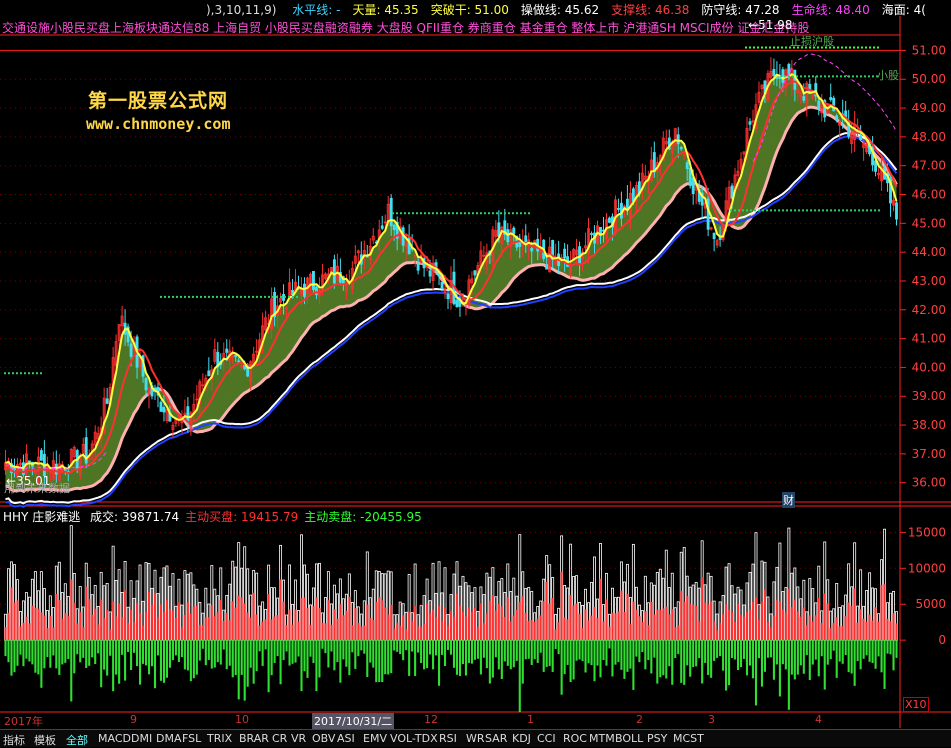 The image size is (951, 748). What do you see at coordinates (375, 738) in the screenshot?
I see `tab-emv: EMV` at bounding box center [375, 738].